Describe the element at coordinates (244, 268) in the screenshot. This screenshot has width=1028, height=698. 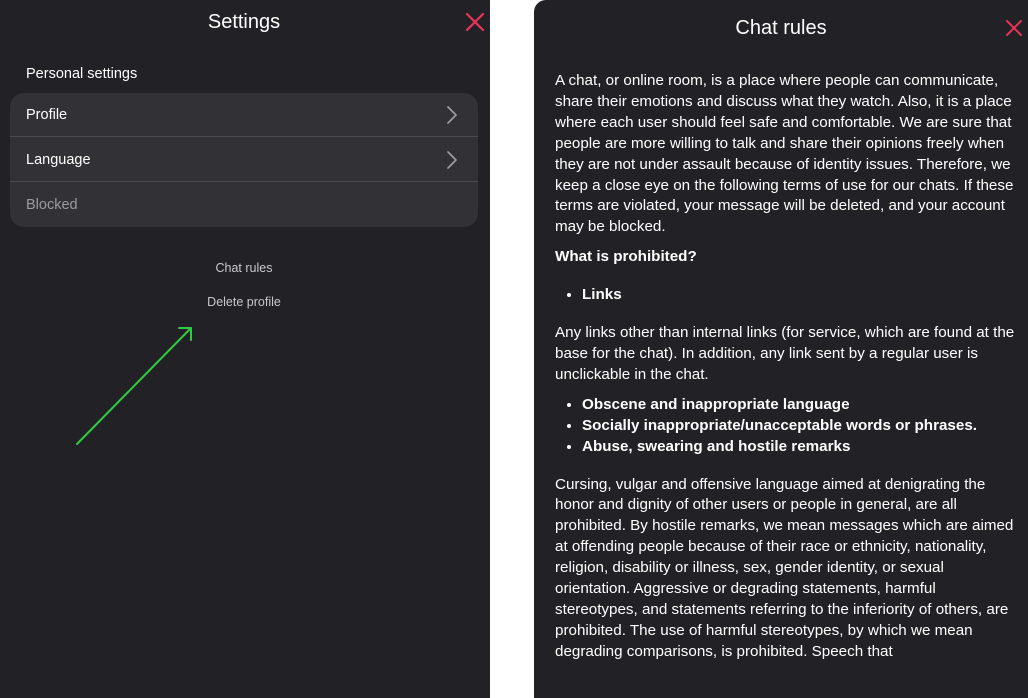
I see `chat-rules-link: Chat rules` at that location.